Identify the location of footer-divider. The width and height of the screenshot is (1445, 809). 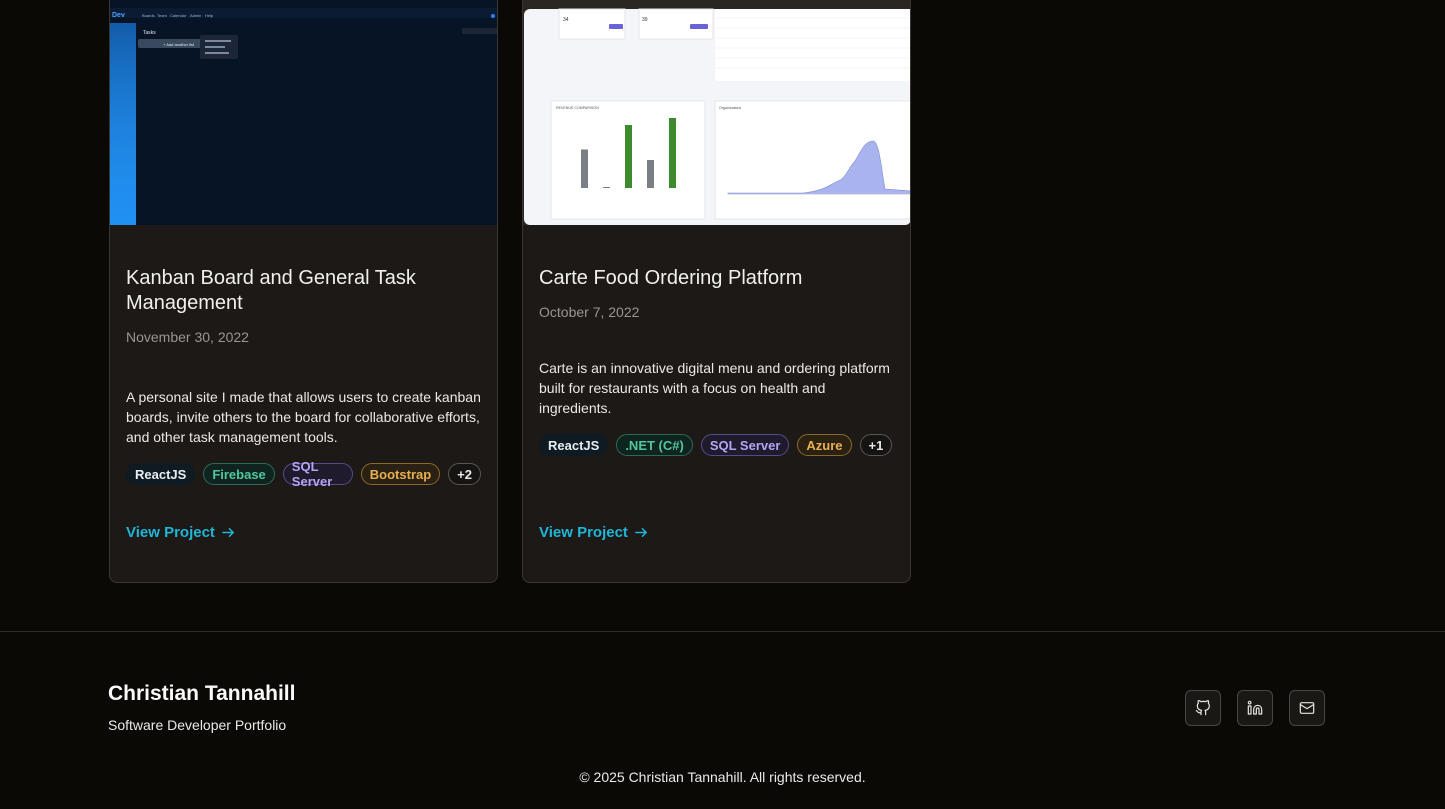
(722, 631).